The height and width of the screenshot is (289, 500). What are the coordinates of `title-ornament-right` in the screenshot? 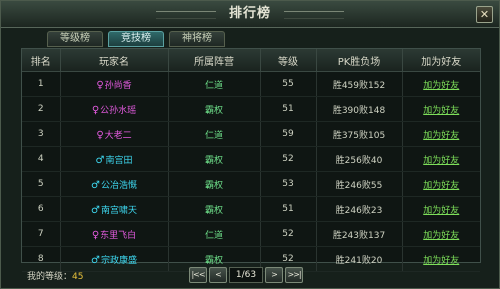 It's located at (314, 15).